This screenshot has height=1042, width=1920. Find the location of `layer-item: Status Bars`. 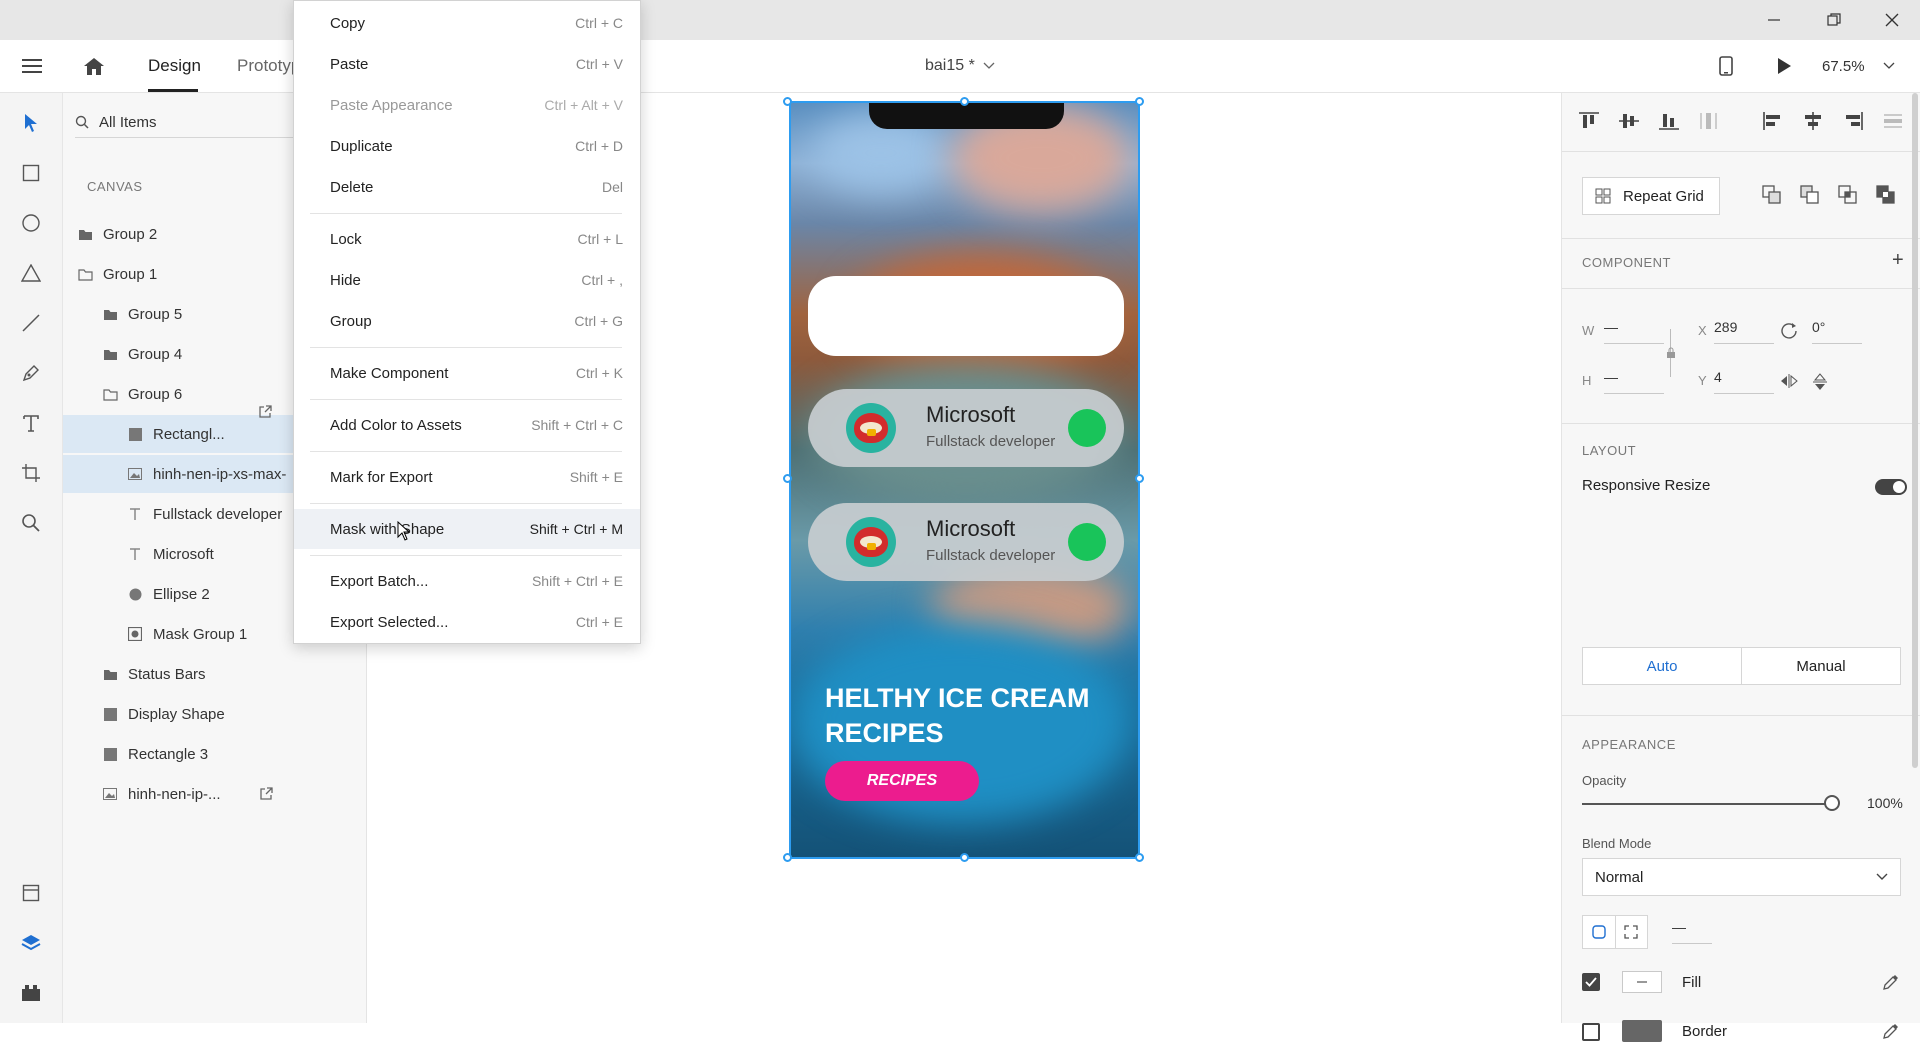

layer-item: Status Bars is located at coordinates (234, 674).